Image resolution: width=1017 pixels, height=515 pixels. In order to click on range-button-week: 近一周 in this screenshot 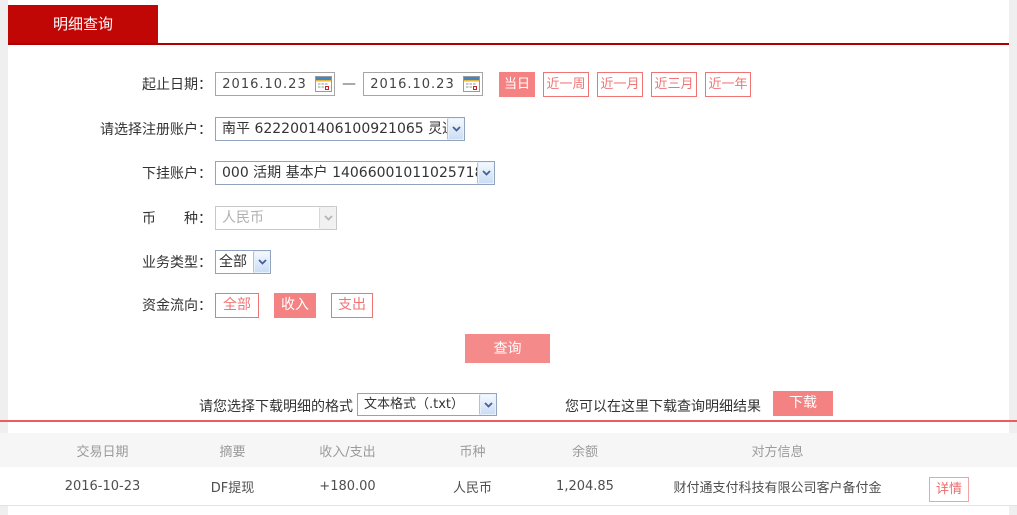, I will do `click(566, 84)`.